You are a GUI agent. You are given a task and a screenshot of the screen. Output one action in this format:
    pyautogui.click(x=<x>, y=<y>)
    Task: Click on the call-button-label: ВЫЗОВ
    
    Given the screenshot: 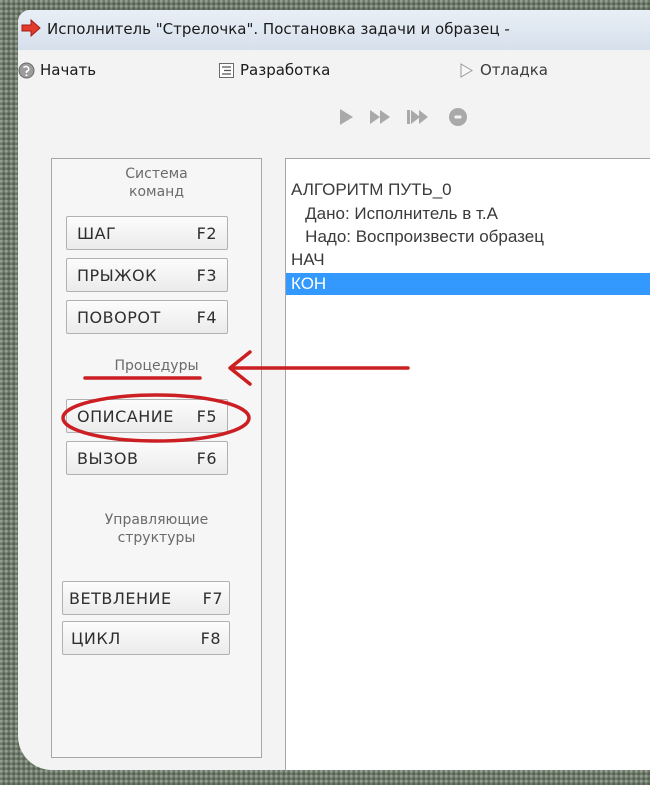 What is the action you would take?
    pyautogui.click(x=108, y=458)
    